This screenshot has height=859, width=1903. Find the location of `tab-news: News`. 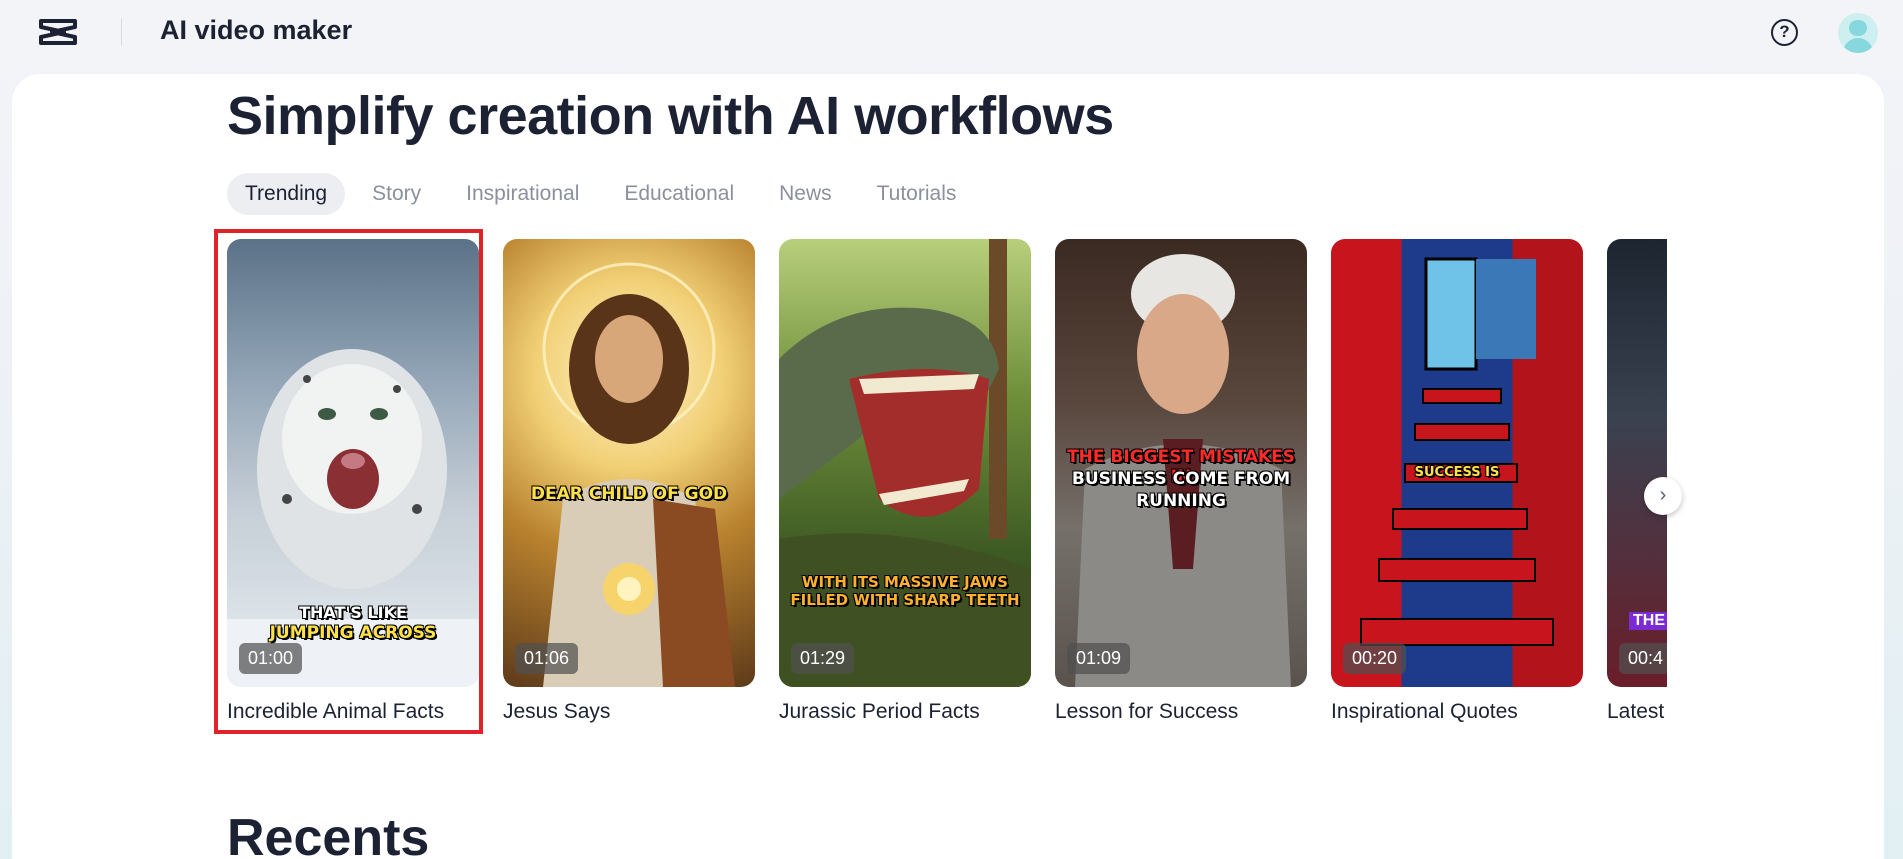

tab-news: News is located at coordinates (805, 194).